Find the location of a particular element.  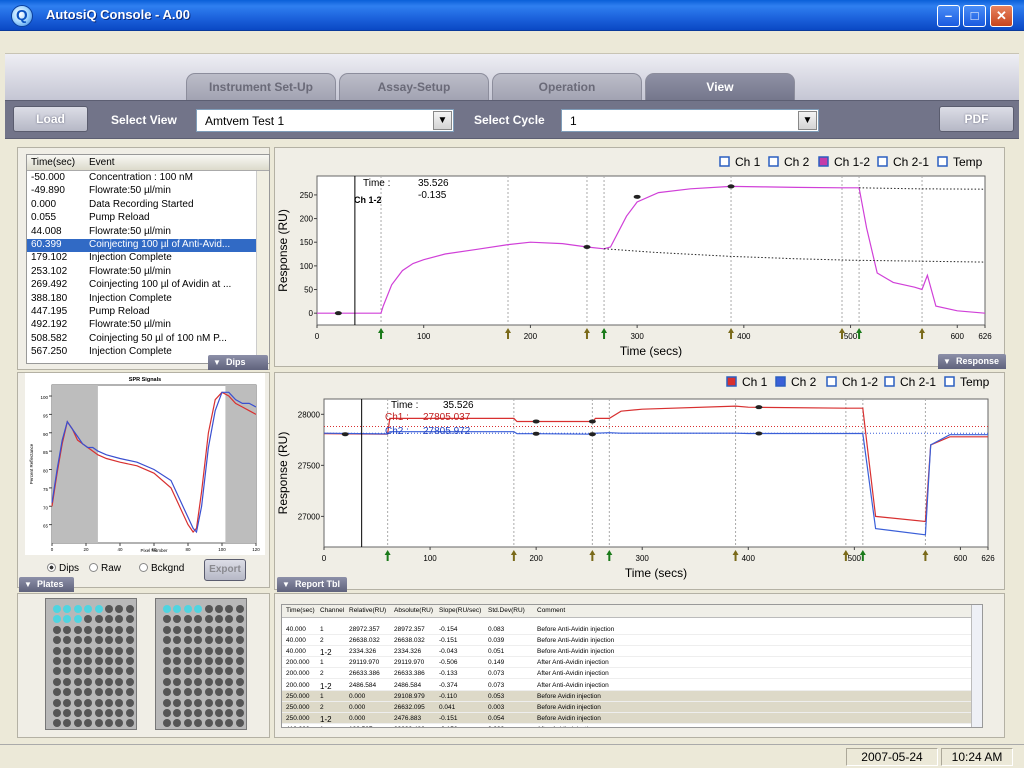

event-row: 388.180 Injection Complete is located at coordinates (142, 299).